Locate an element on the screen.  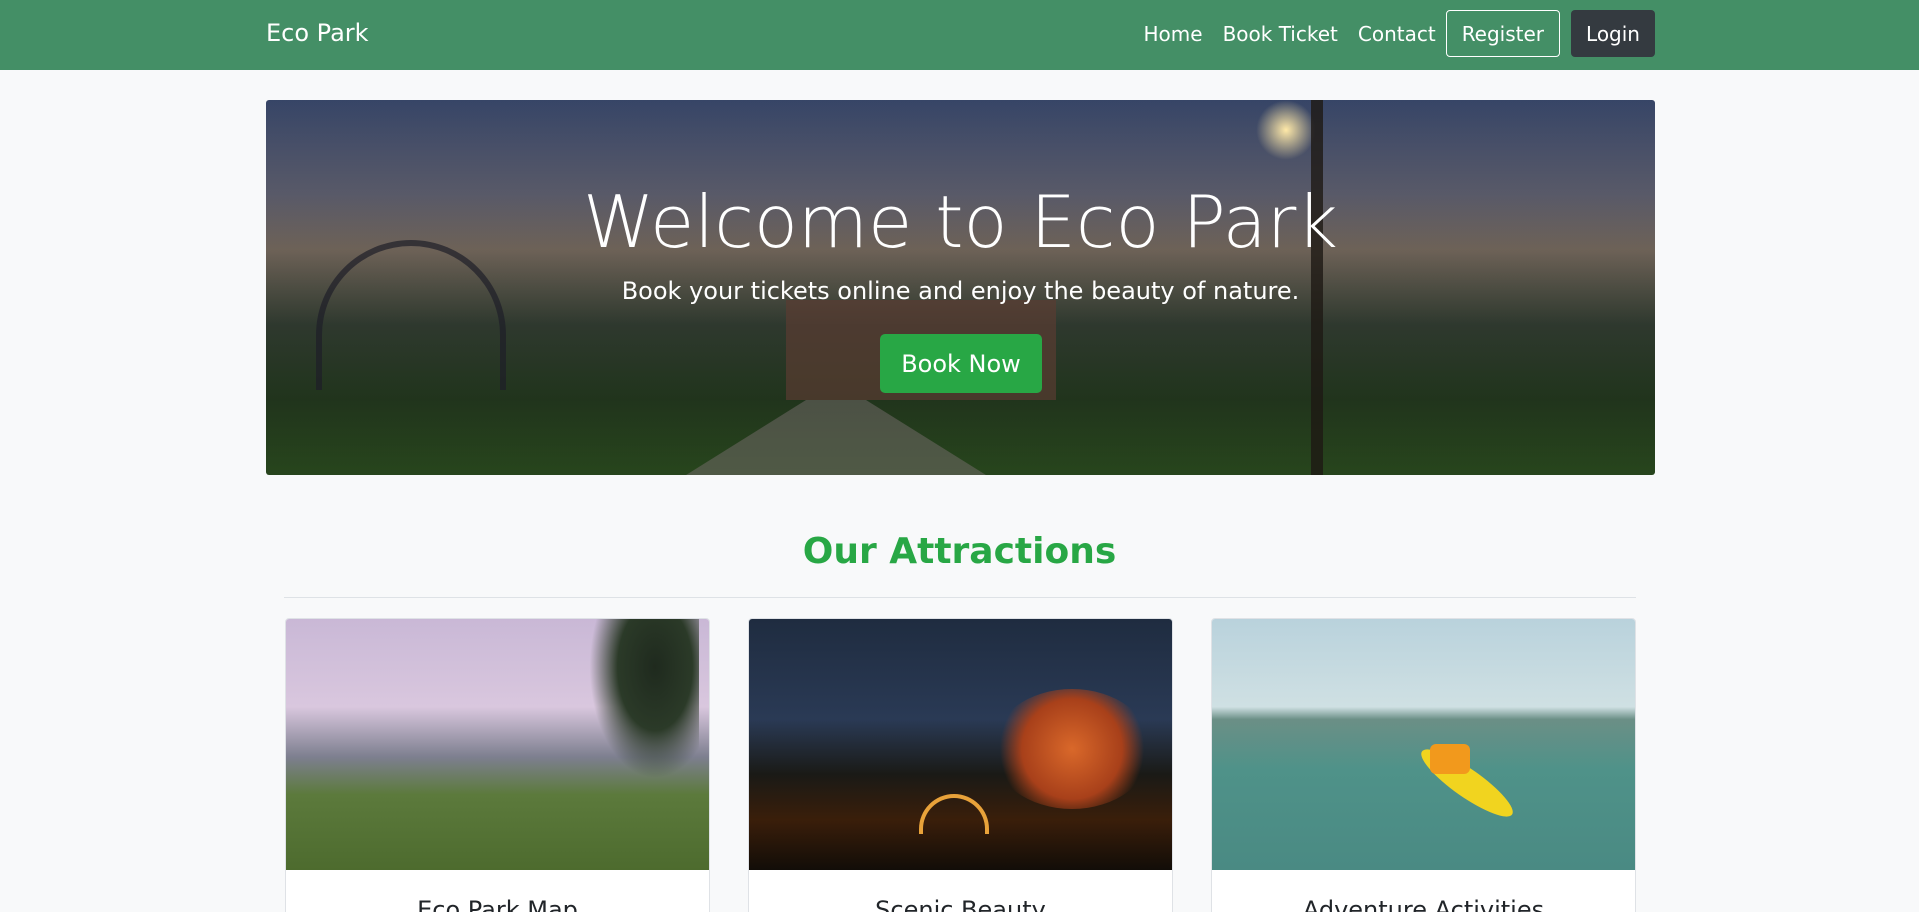
attractions-heading: Our Attractions is located at coordinates (959, 551).